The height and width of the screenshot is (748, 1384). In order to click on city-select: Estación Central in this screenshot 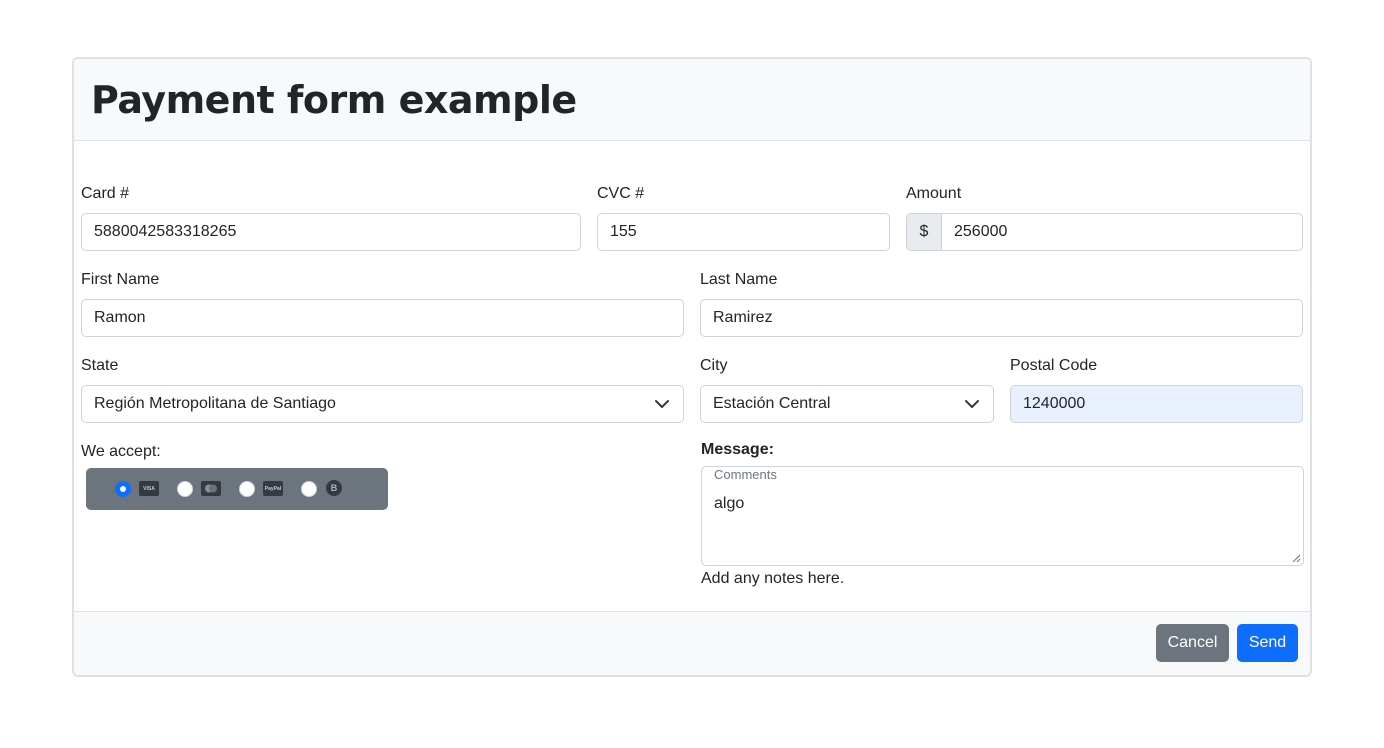, I will do `click(847, 404)`.